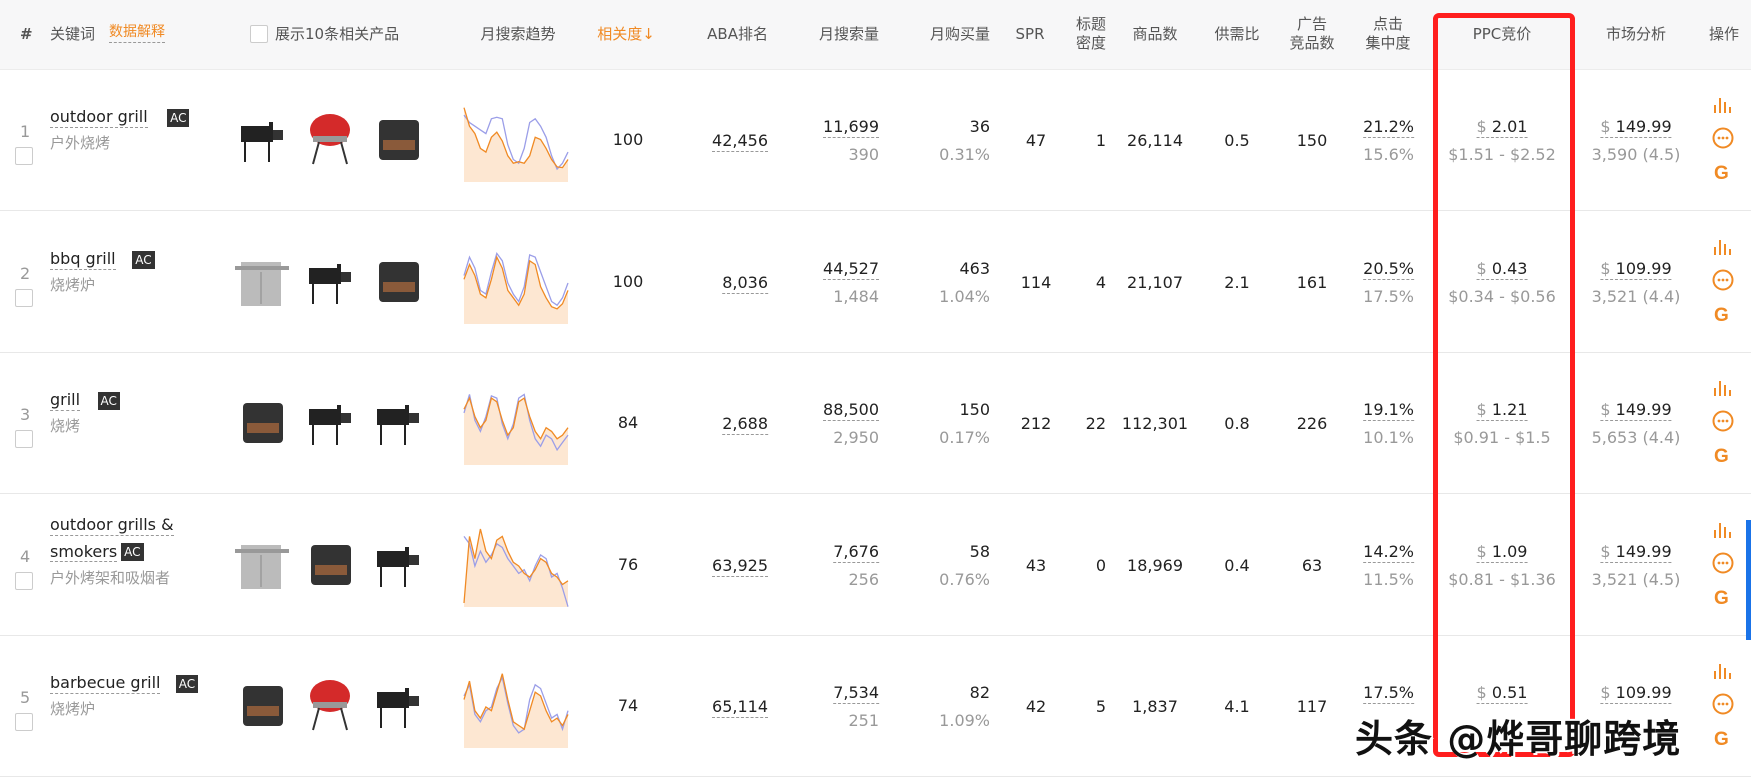 The width and height of the screenshot is (1751, 782). What do you see at coordinates (1387, 34) in the screenshot?
I see `col-click-concentration: 点击 集中度` at bounding box center [1387, 34].